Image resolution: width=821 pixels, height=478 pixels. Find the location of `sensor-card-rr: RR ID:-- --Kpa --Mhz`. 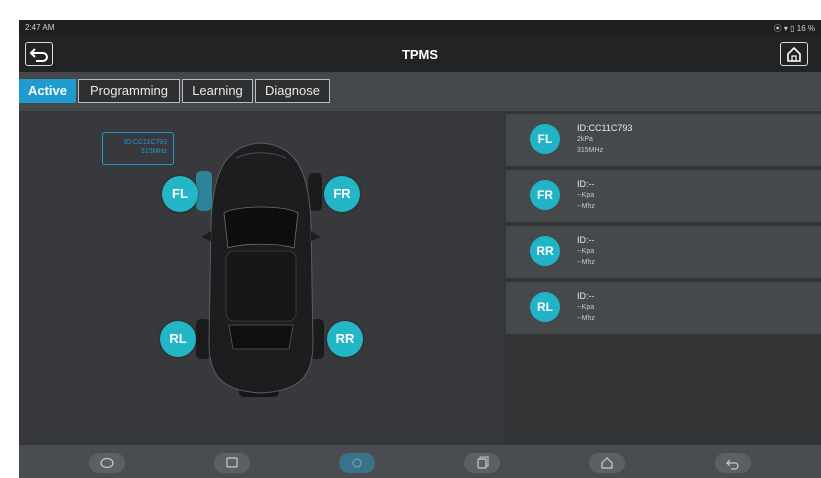

sensor-card-rr: RR ID:-- --Kpa --Mhz is located at coordinates (663, 252).